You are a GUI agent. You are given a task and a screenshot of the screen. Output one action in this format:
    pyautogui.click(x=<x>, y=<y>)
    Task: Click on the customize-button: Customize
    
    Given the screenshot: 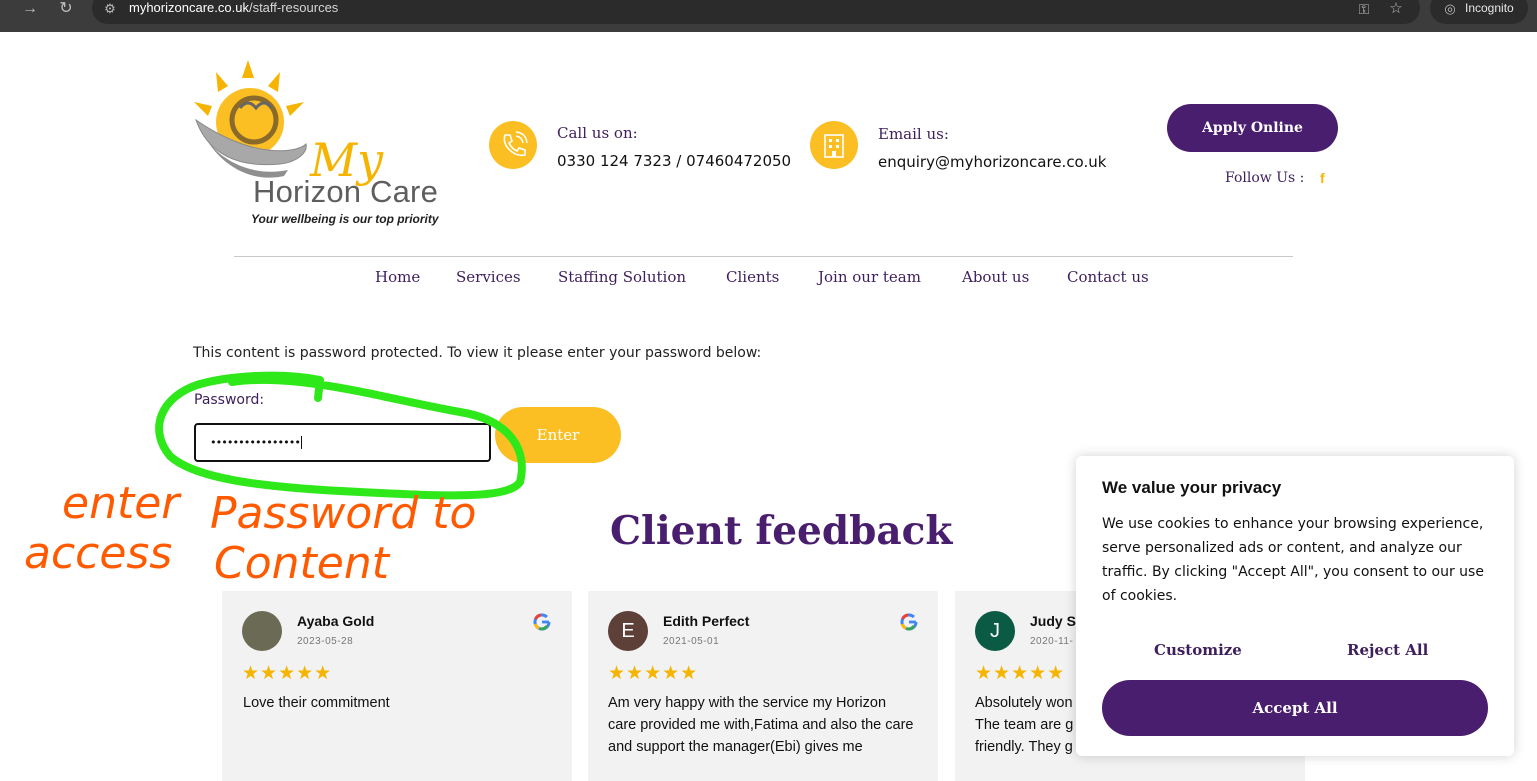 What is the action you would take?
    pyautogui.click(x=1198, y=650)
    